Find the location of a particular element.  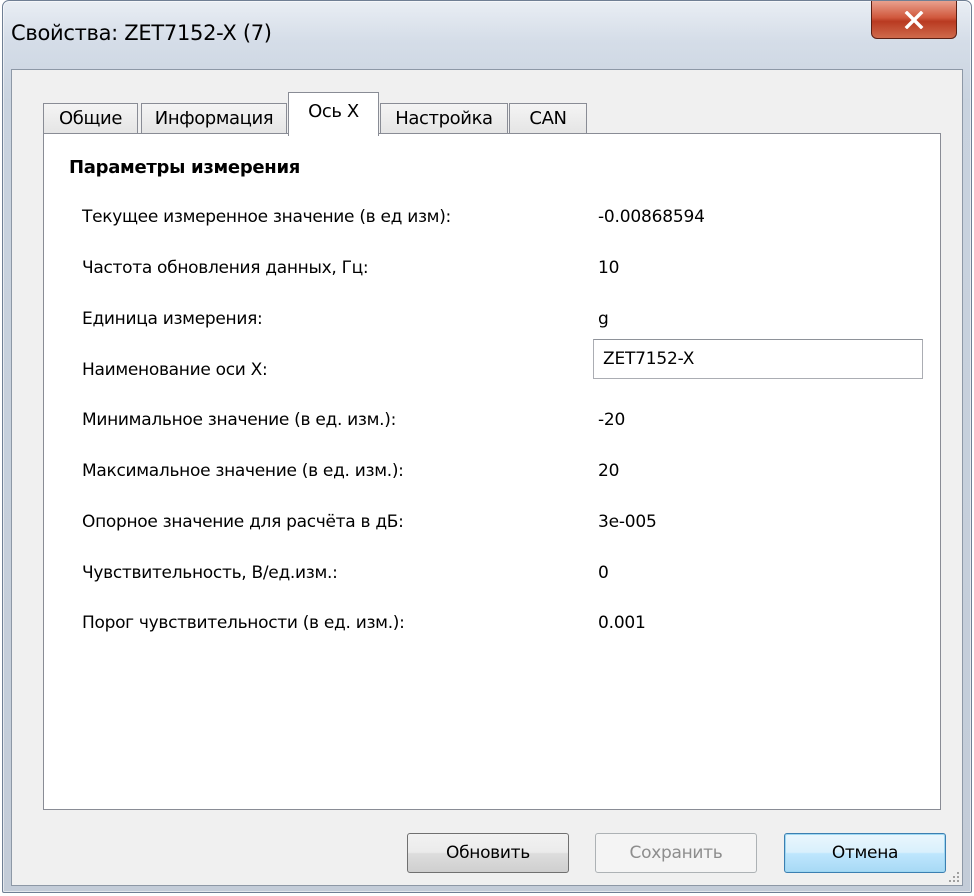

cancel-button: Отмена is located at coordinates (865, 853).